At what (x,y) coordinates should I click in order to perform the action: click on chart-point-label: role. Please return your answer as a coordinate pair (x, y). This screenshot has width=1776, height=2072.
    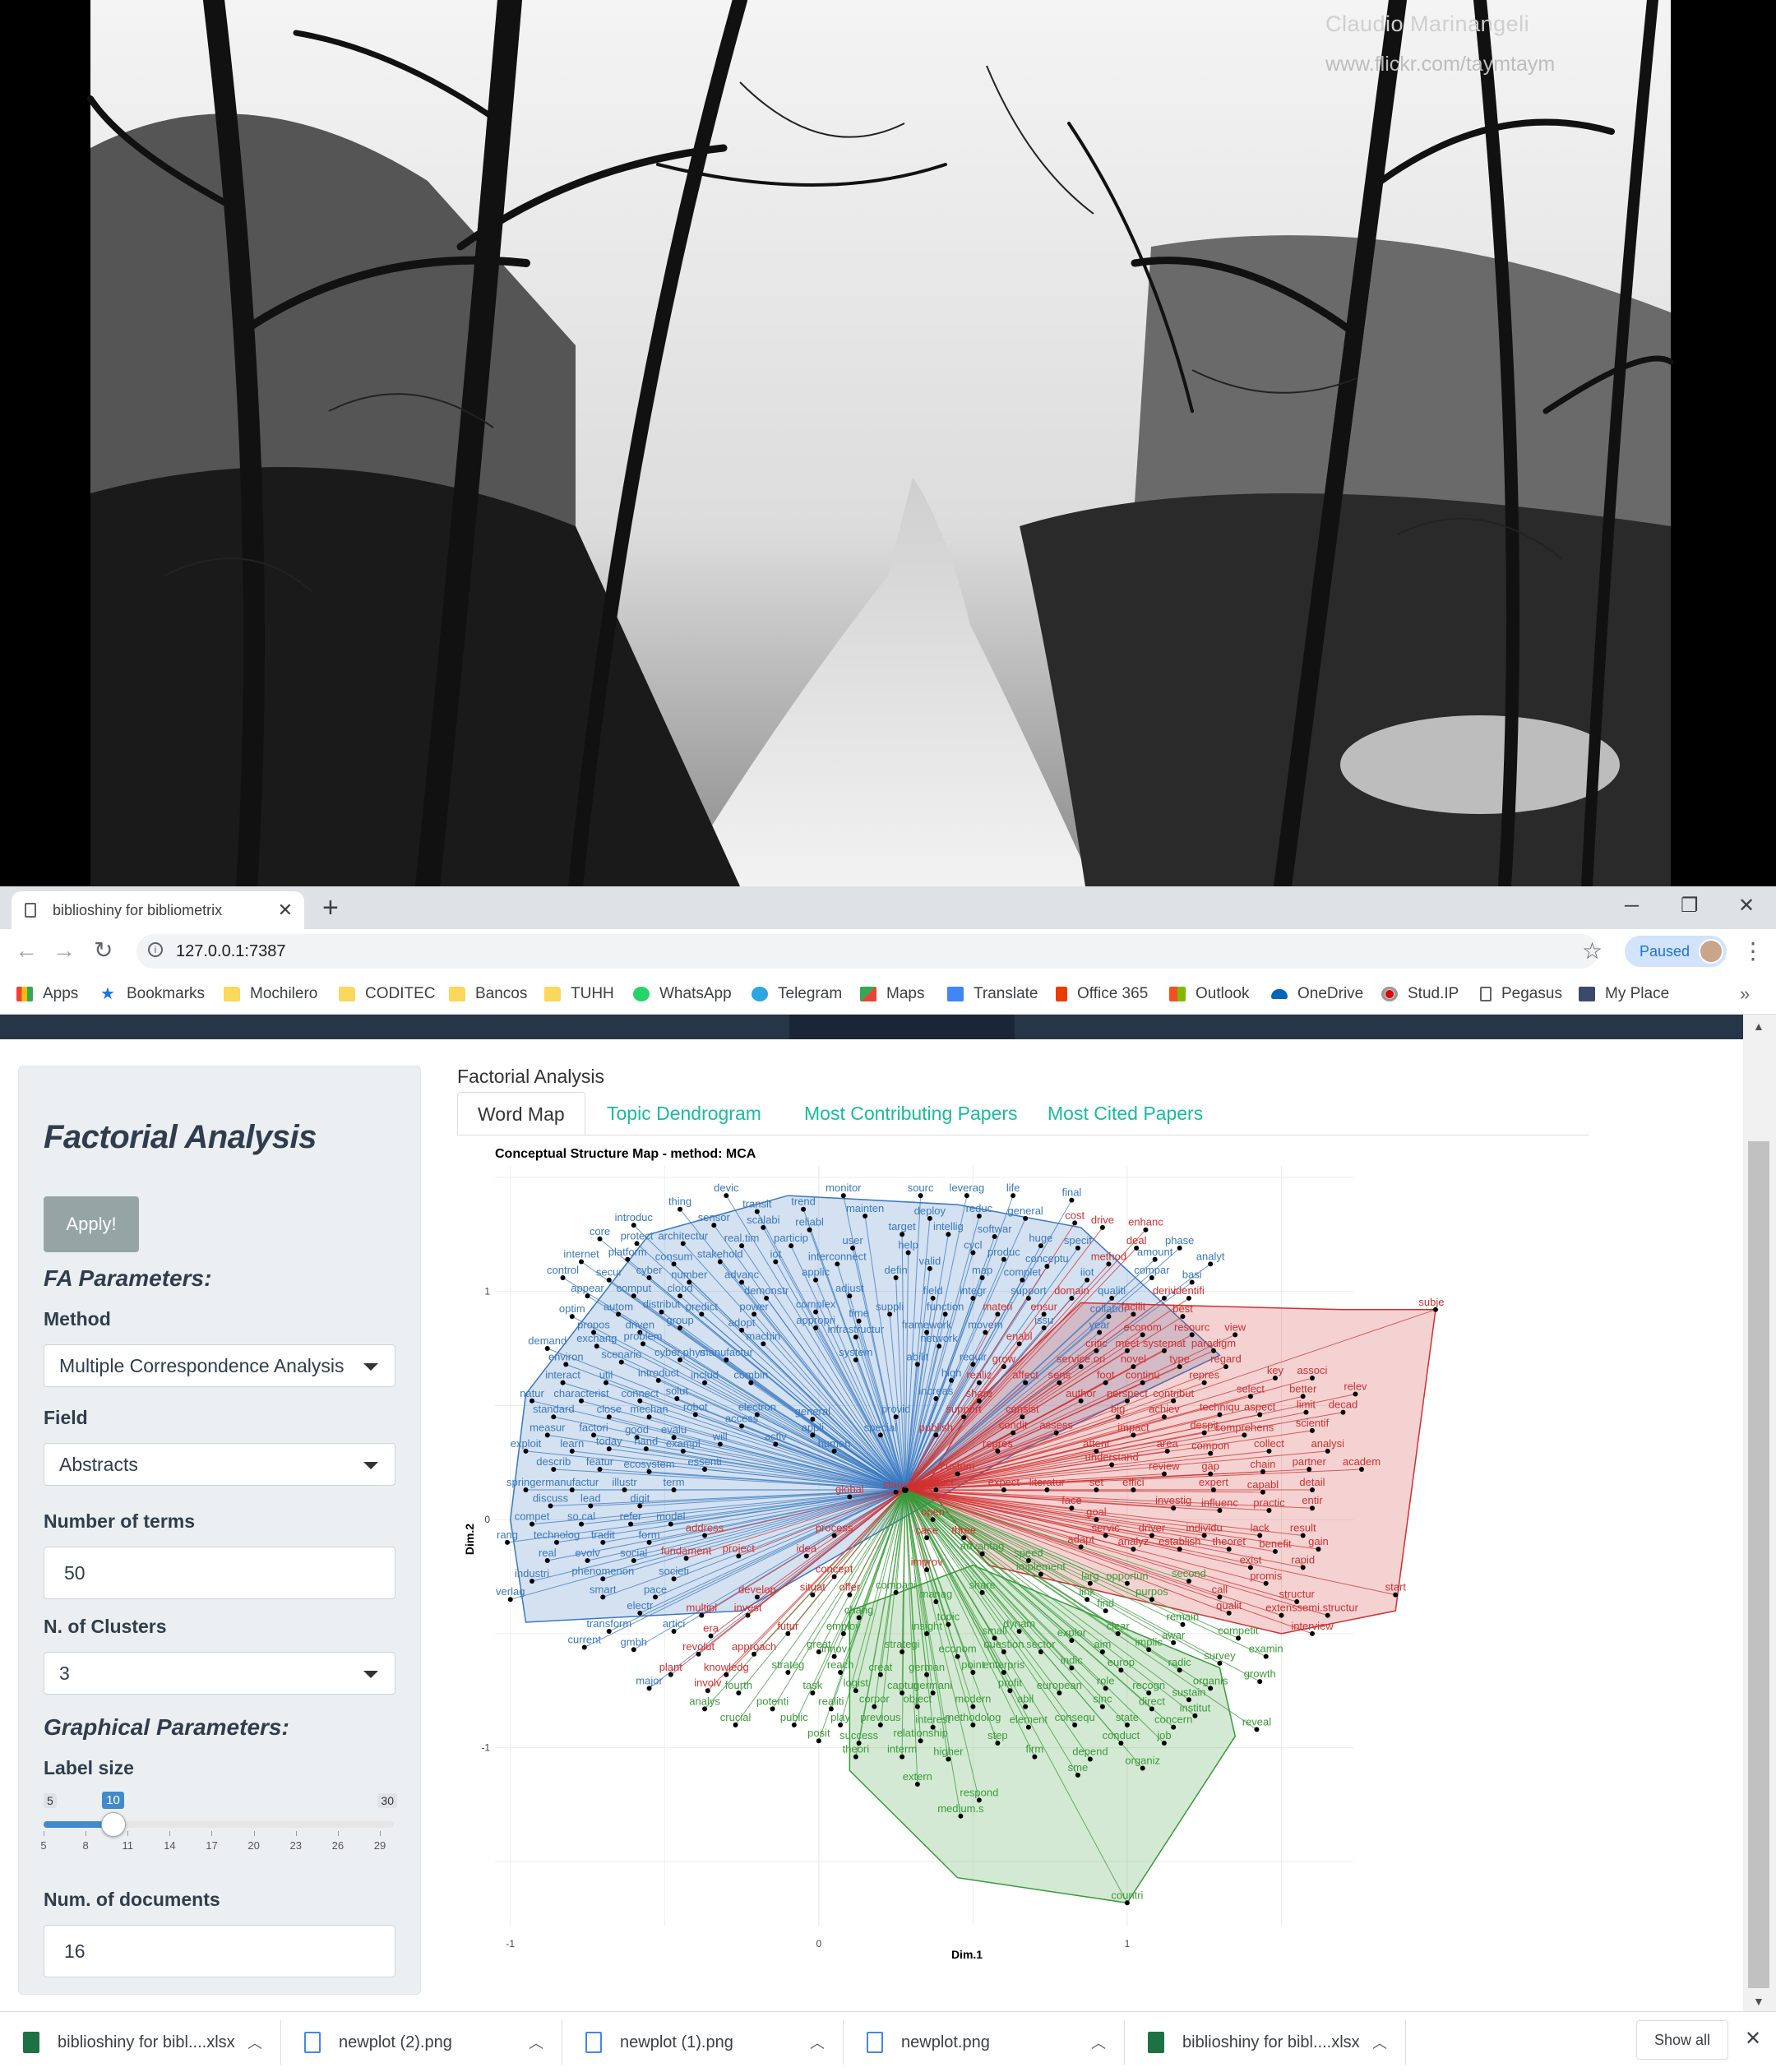
    Looking at the image, I should click on (1106, 1680).